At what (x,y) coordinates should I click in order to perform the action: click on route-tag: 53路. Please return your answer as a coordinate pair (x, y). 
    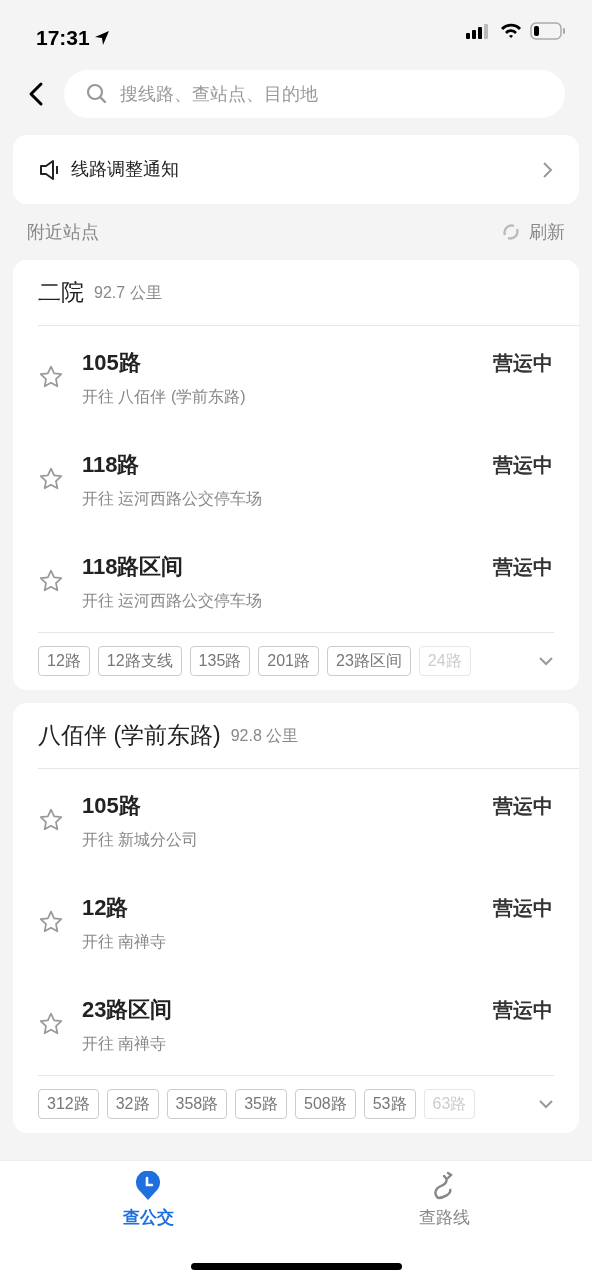
    Looking at the image, I should click on (389, 1103).